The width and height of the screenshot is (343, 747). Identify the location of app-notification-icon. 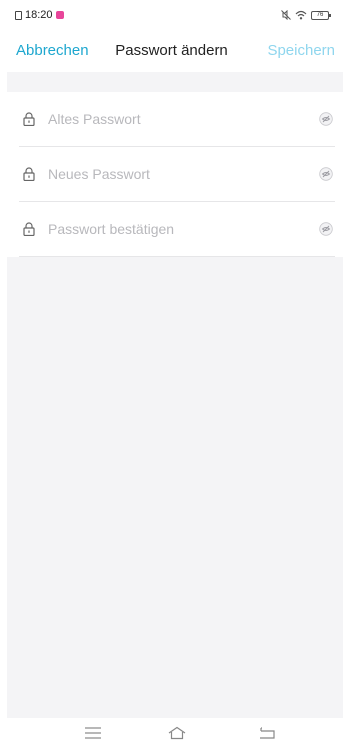
(59, 15).